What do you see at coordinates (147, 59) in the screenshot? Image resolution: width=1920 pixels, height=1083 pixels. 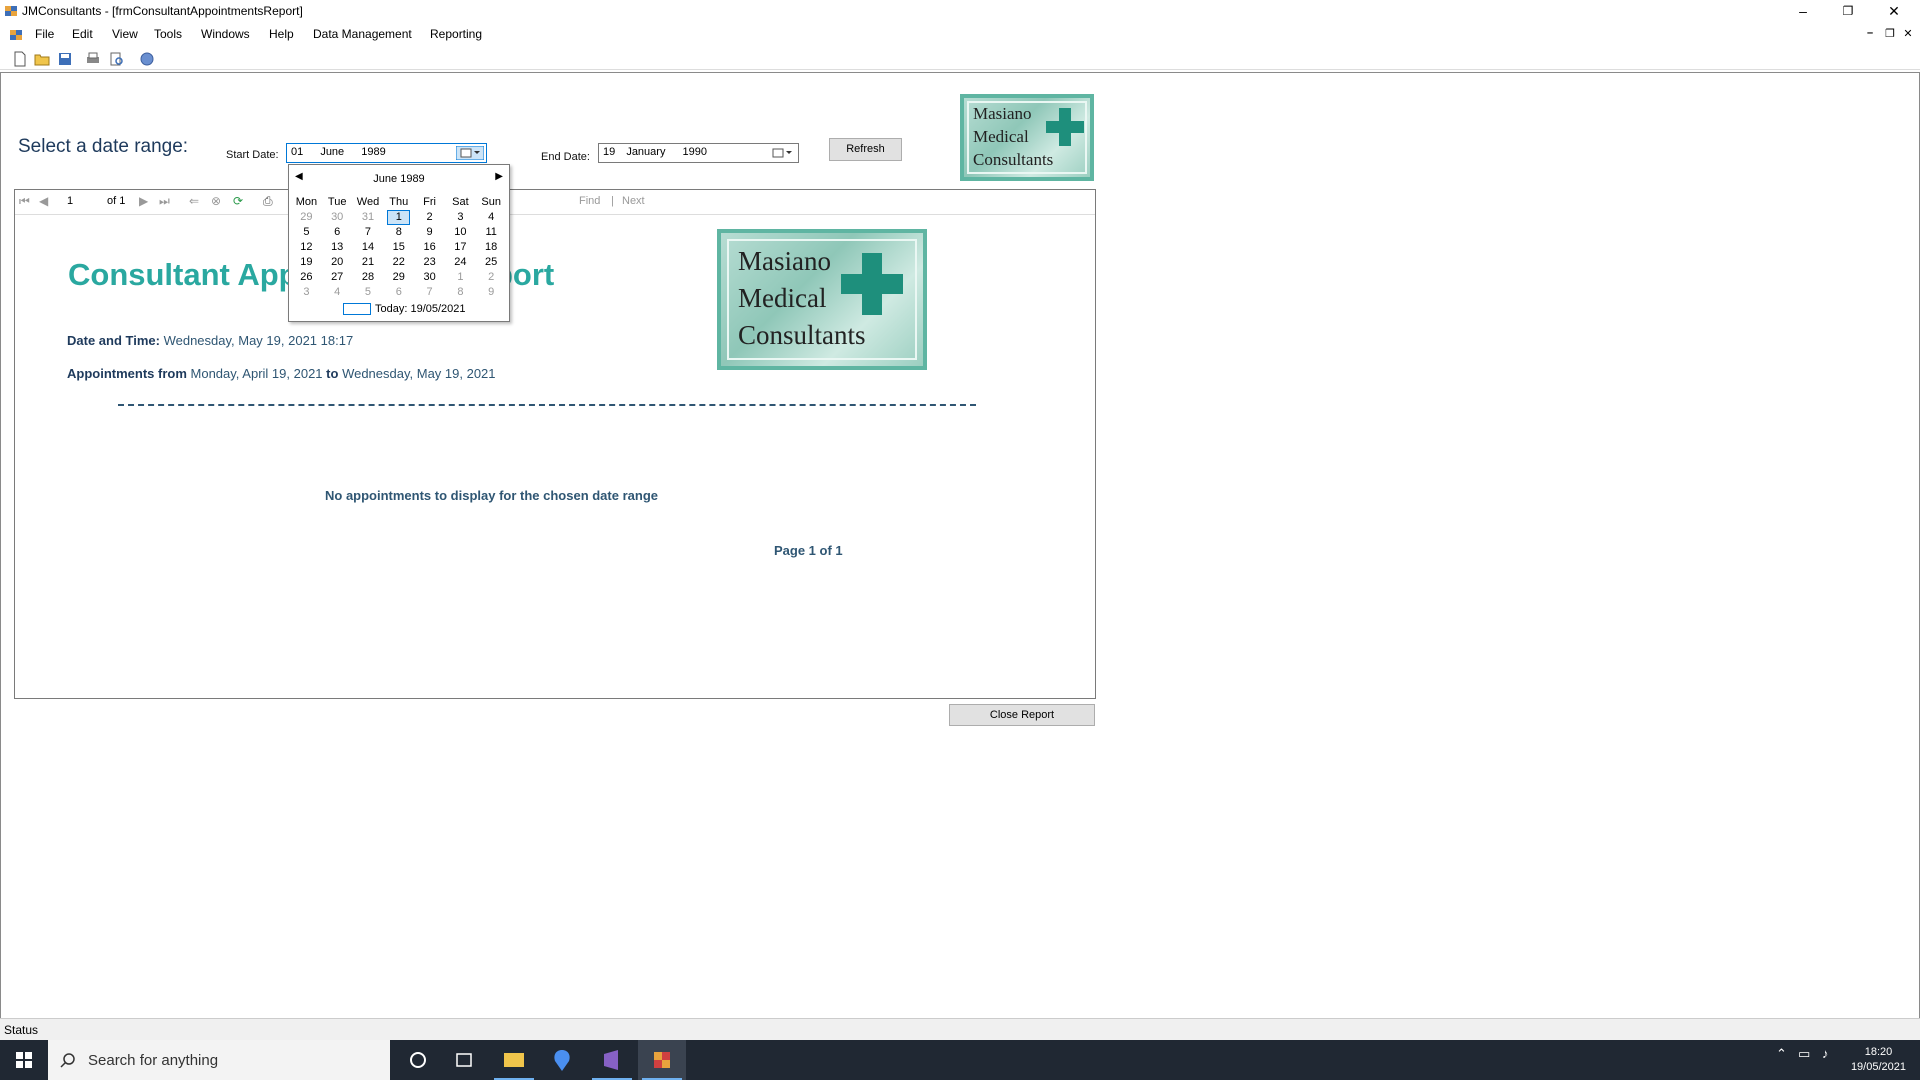 I see `help-icon` at bounding box center [147, 59].